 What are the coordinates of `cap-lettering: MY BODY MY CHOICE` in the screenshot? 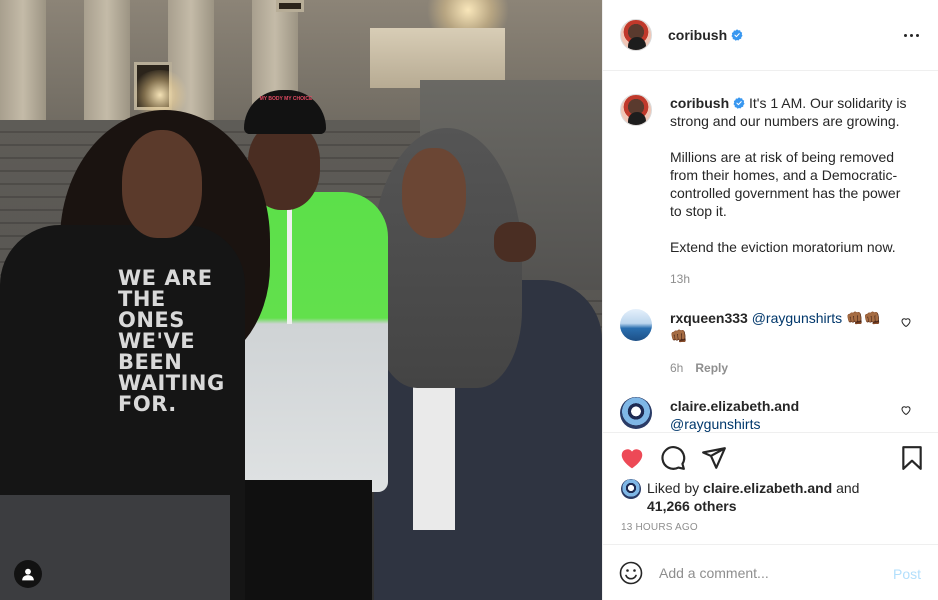 It's located at (286, 99).